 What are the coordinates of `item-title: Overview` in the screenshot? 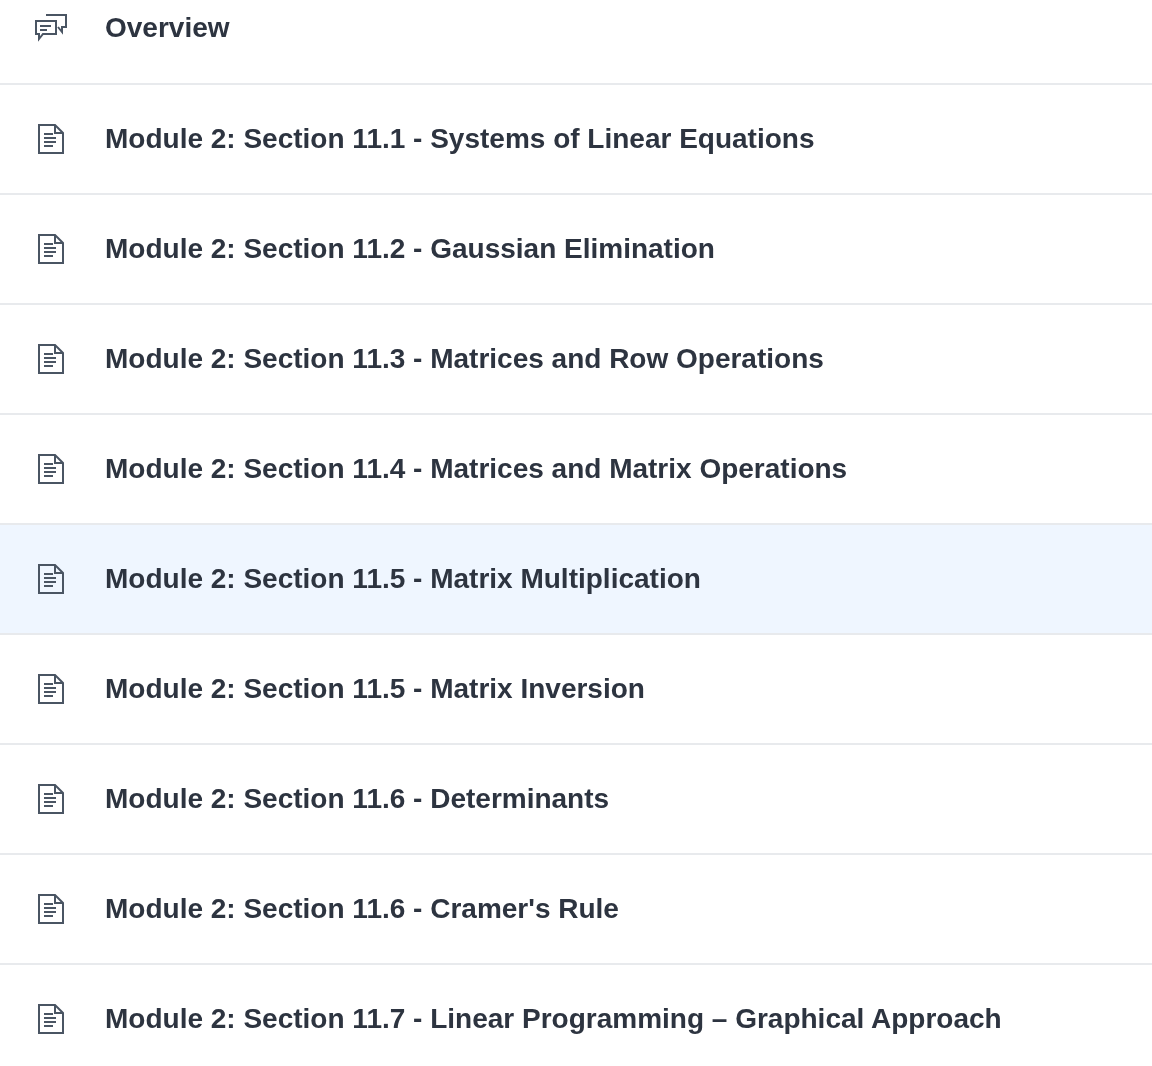 It's located at (167, 27).